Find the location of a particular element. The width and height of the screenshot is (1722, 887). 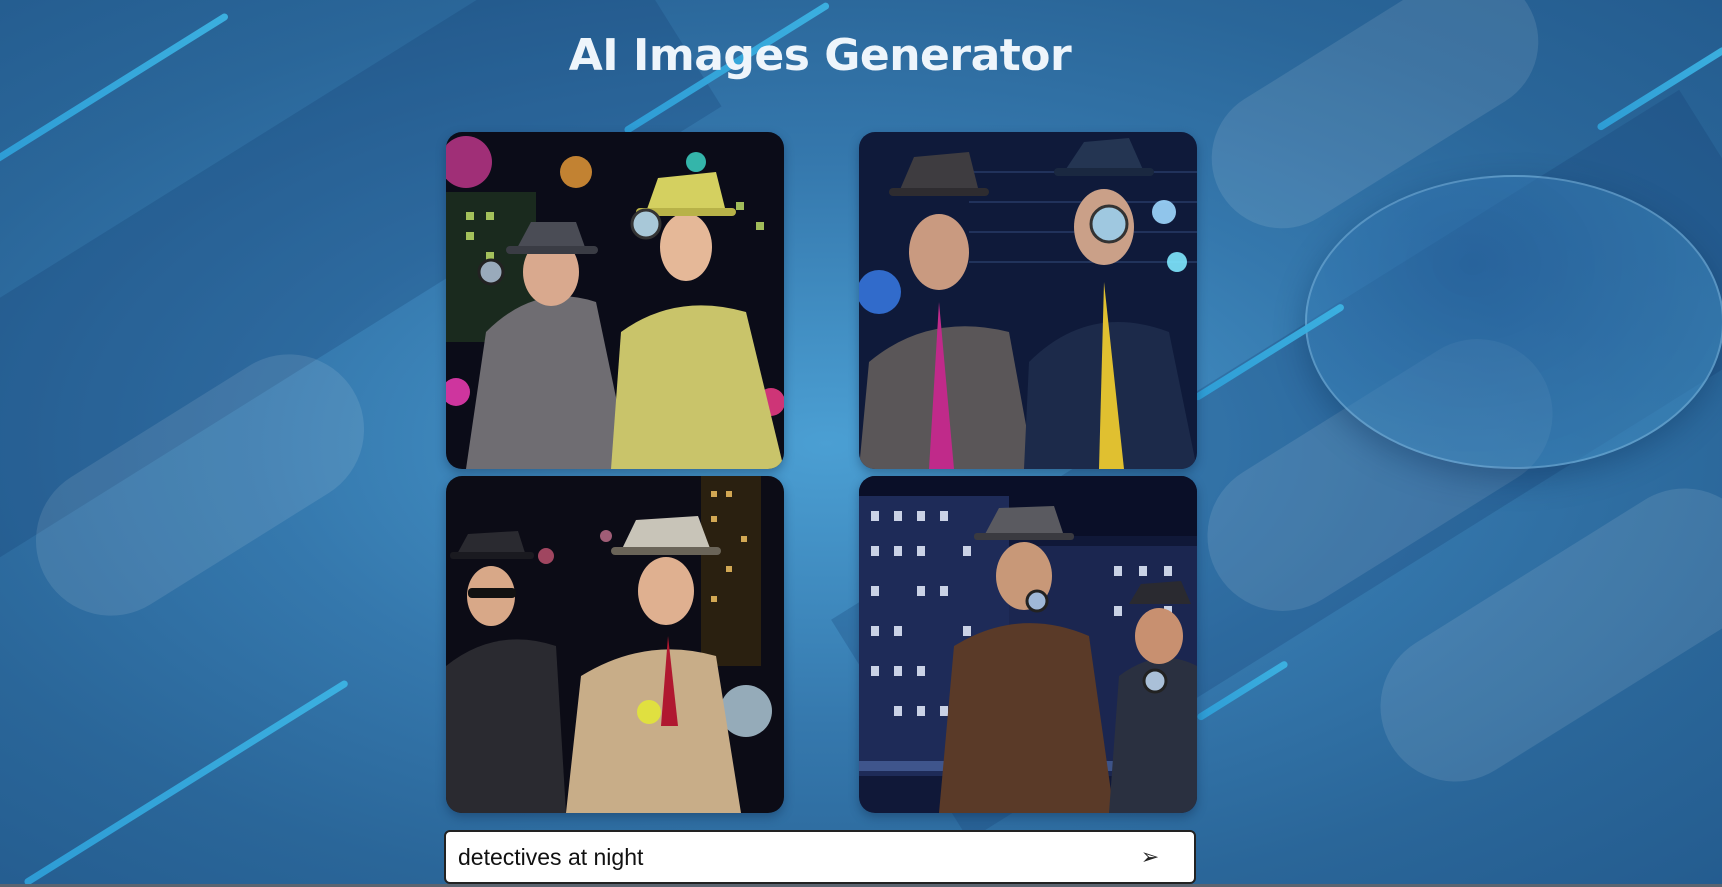

prompt-bar: ➢ is located at coordinates (820, 857).